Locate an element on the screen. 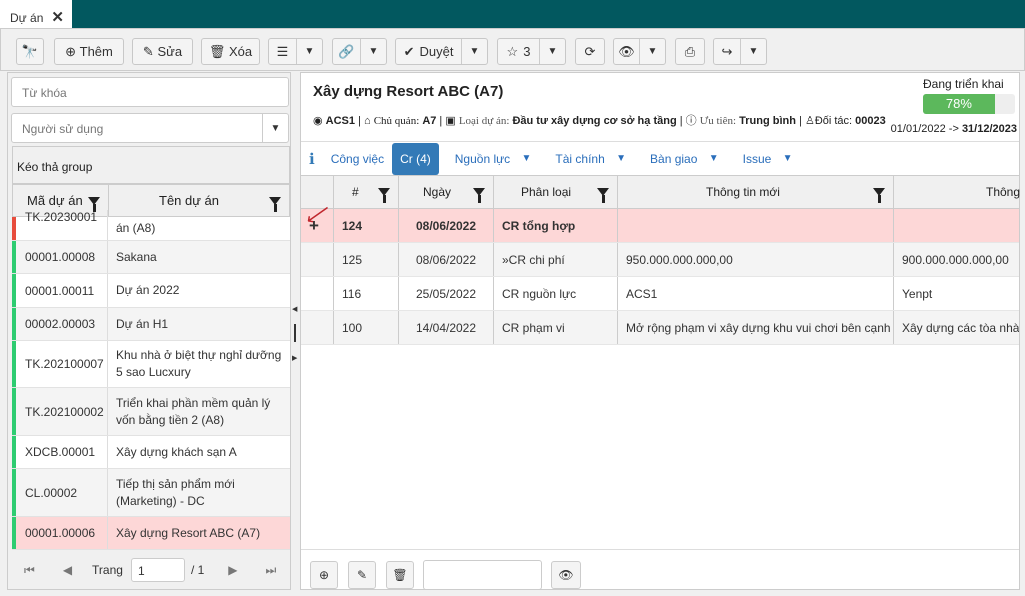 The image size is (1025, 596). project-code: XDCB.00001 is located at coordinates (62, 452).